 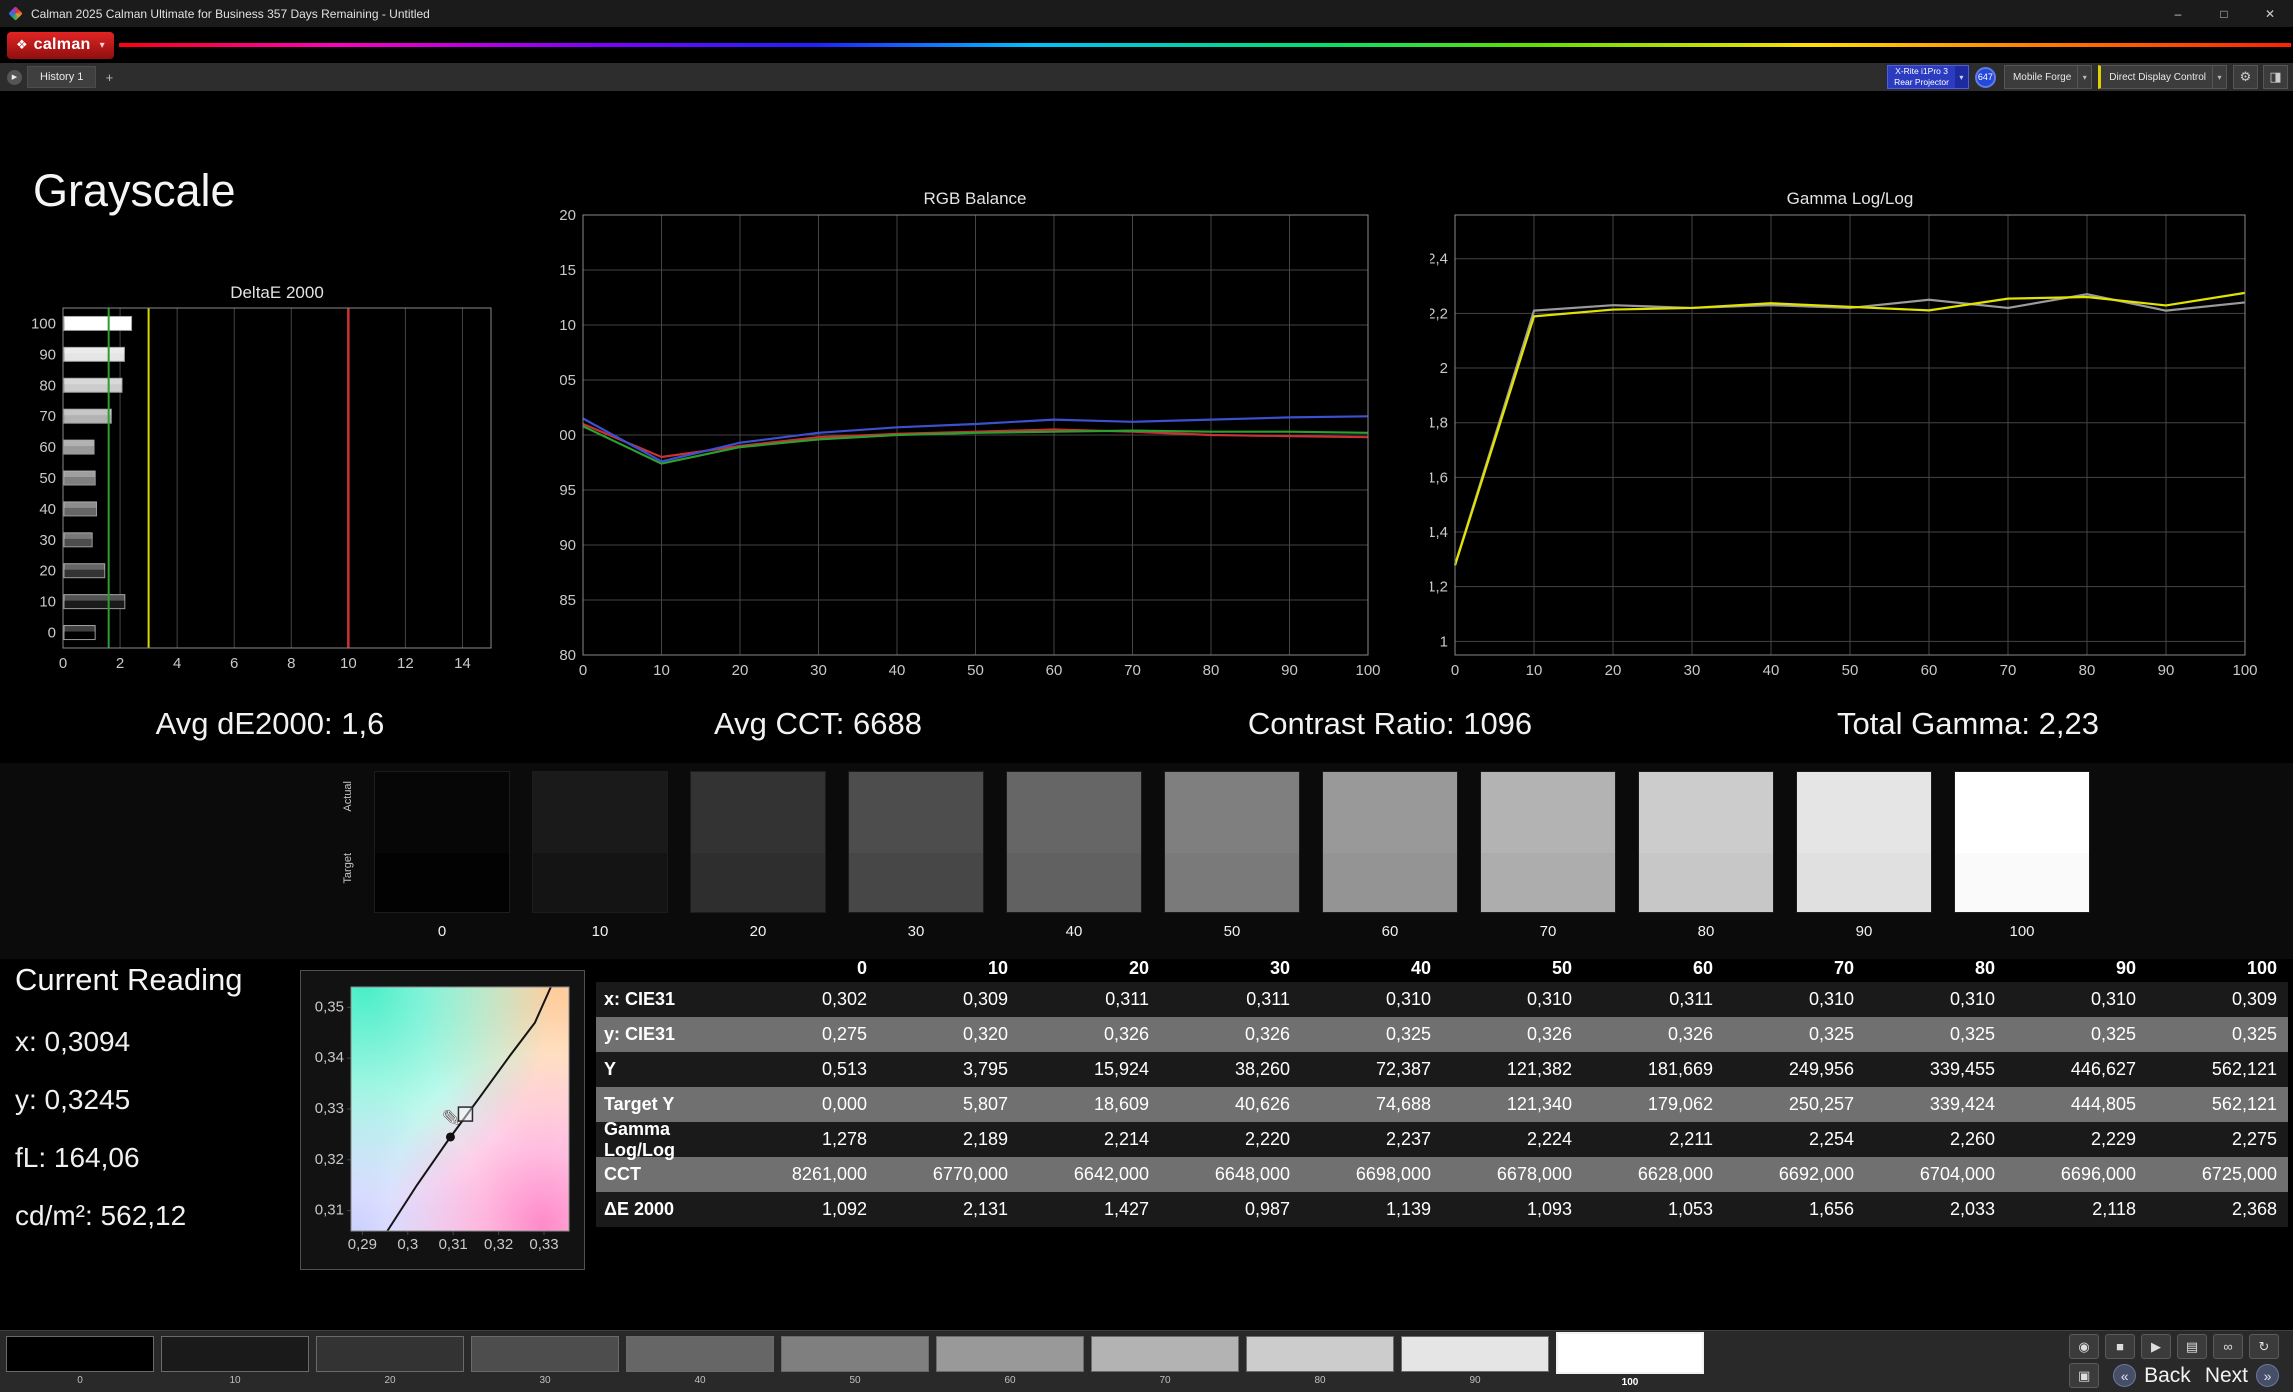 I want to click on svg-text: 30, so click(x=47, y=540).